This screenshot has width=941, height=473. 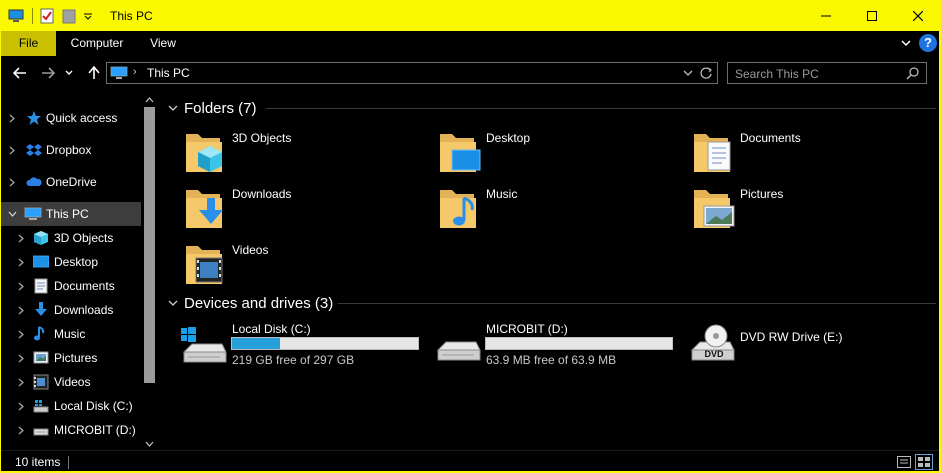 What do you see at coordinates (70, 382) in the screenshot?
I see `sidebar-item-videos: Videos` at bounding box center [70, 382].